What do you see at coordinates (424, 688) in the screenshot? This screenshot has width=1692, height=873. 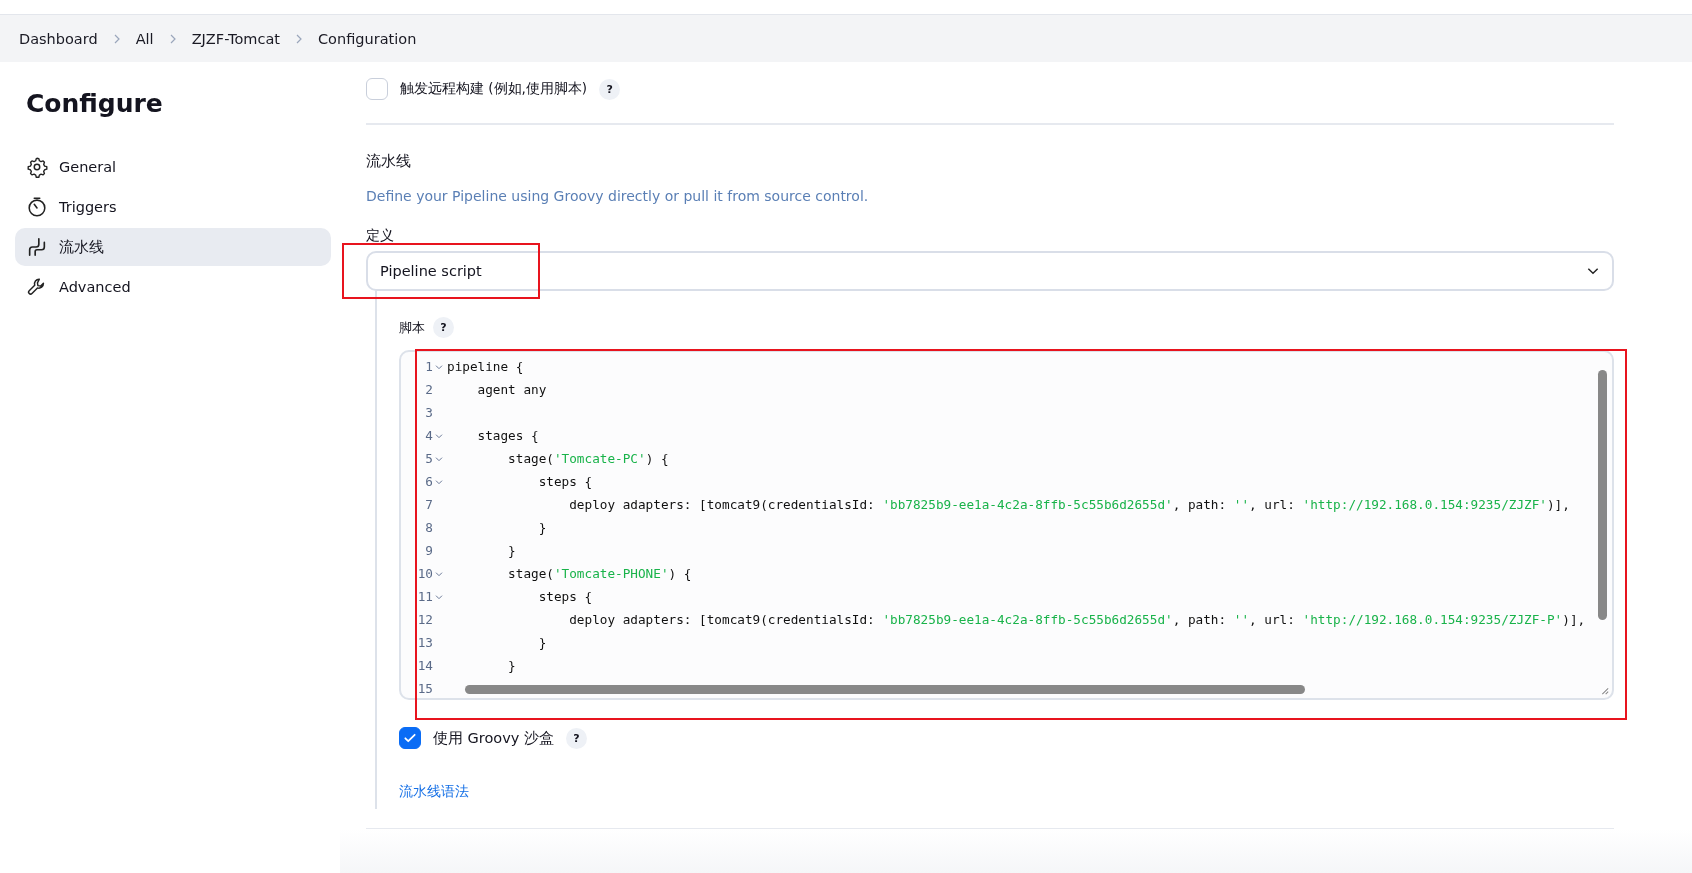 I see `line-number: 15` at bounding box center [424, 688].